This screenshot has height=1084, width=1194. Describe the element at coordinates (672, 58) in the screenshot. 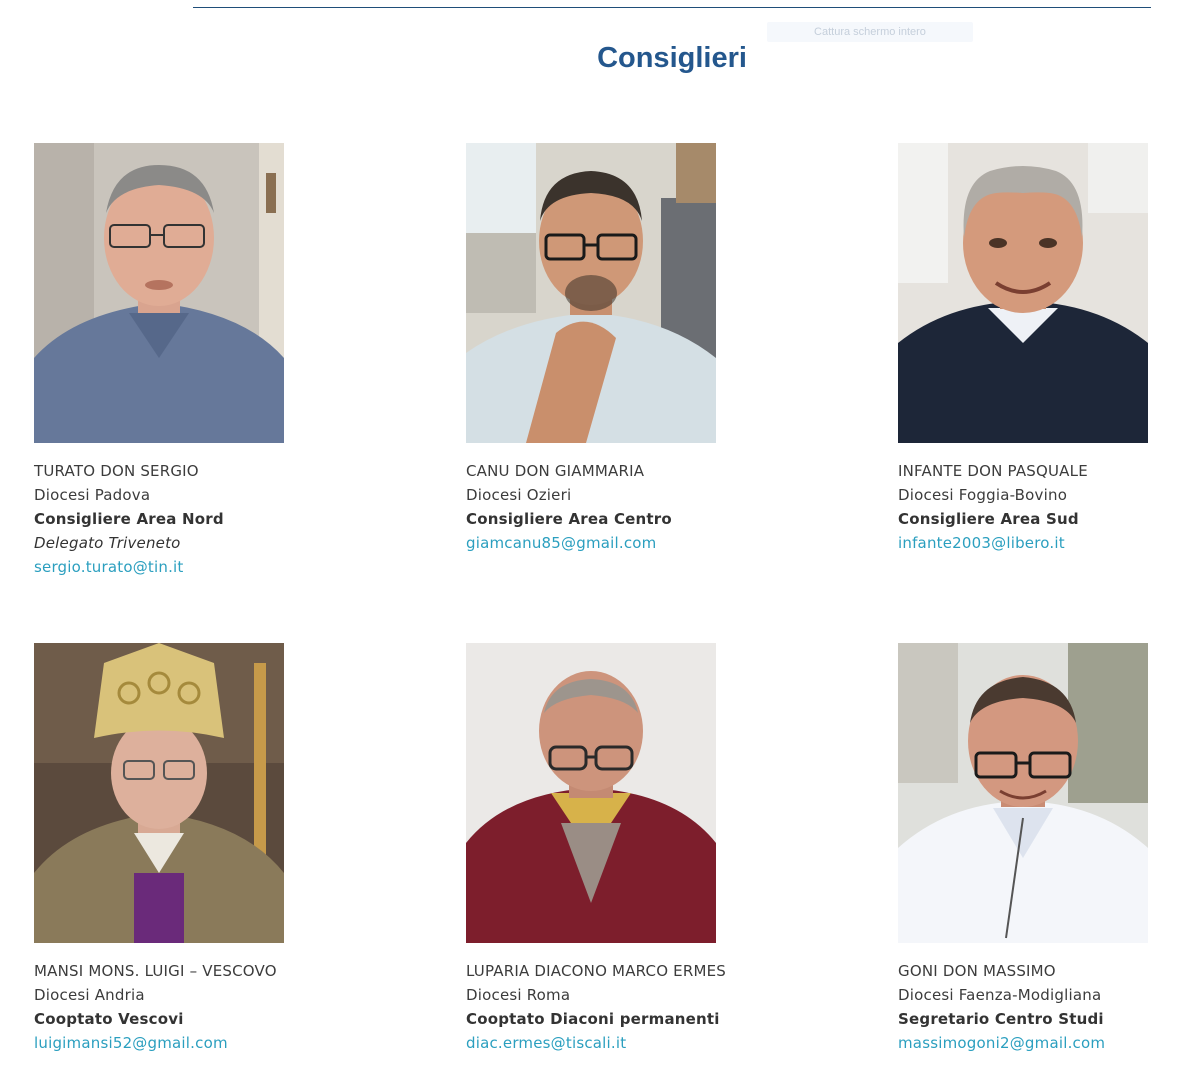

I see `page-title: Consiglieri` at that location.